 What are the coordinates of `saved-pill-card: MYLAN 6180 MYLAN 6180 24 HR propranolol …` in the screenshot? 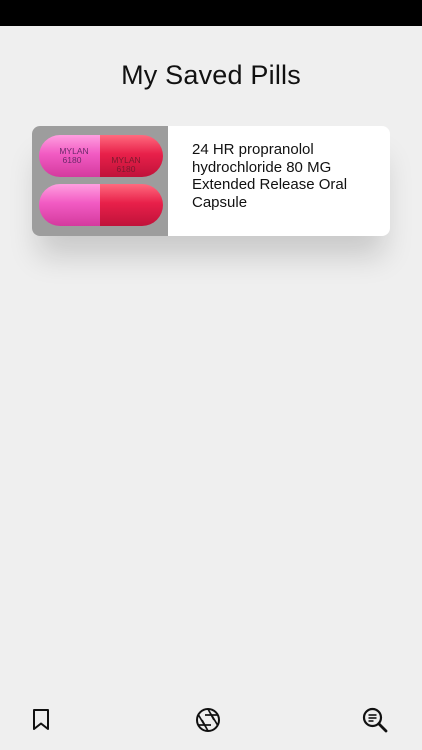 It's located at (211, 181).